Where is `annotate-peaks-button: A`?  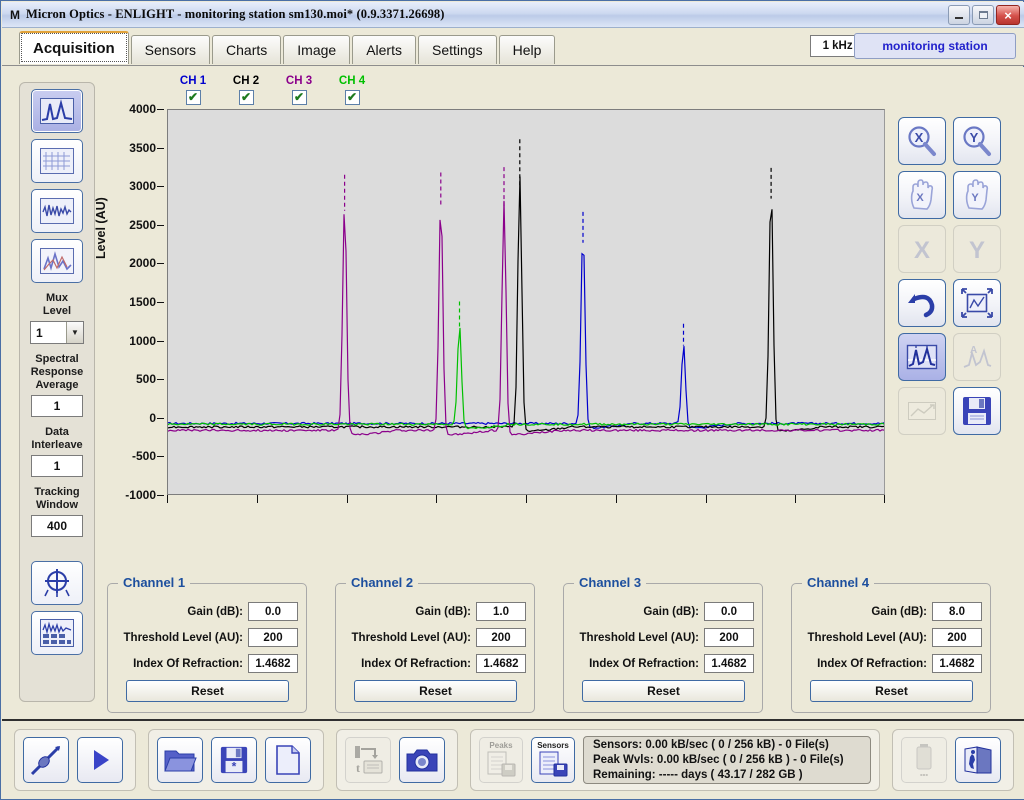
annotate-peaks-button: A is located at coordinates (977, 357).